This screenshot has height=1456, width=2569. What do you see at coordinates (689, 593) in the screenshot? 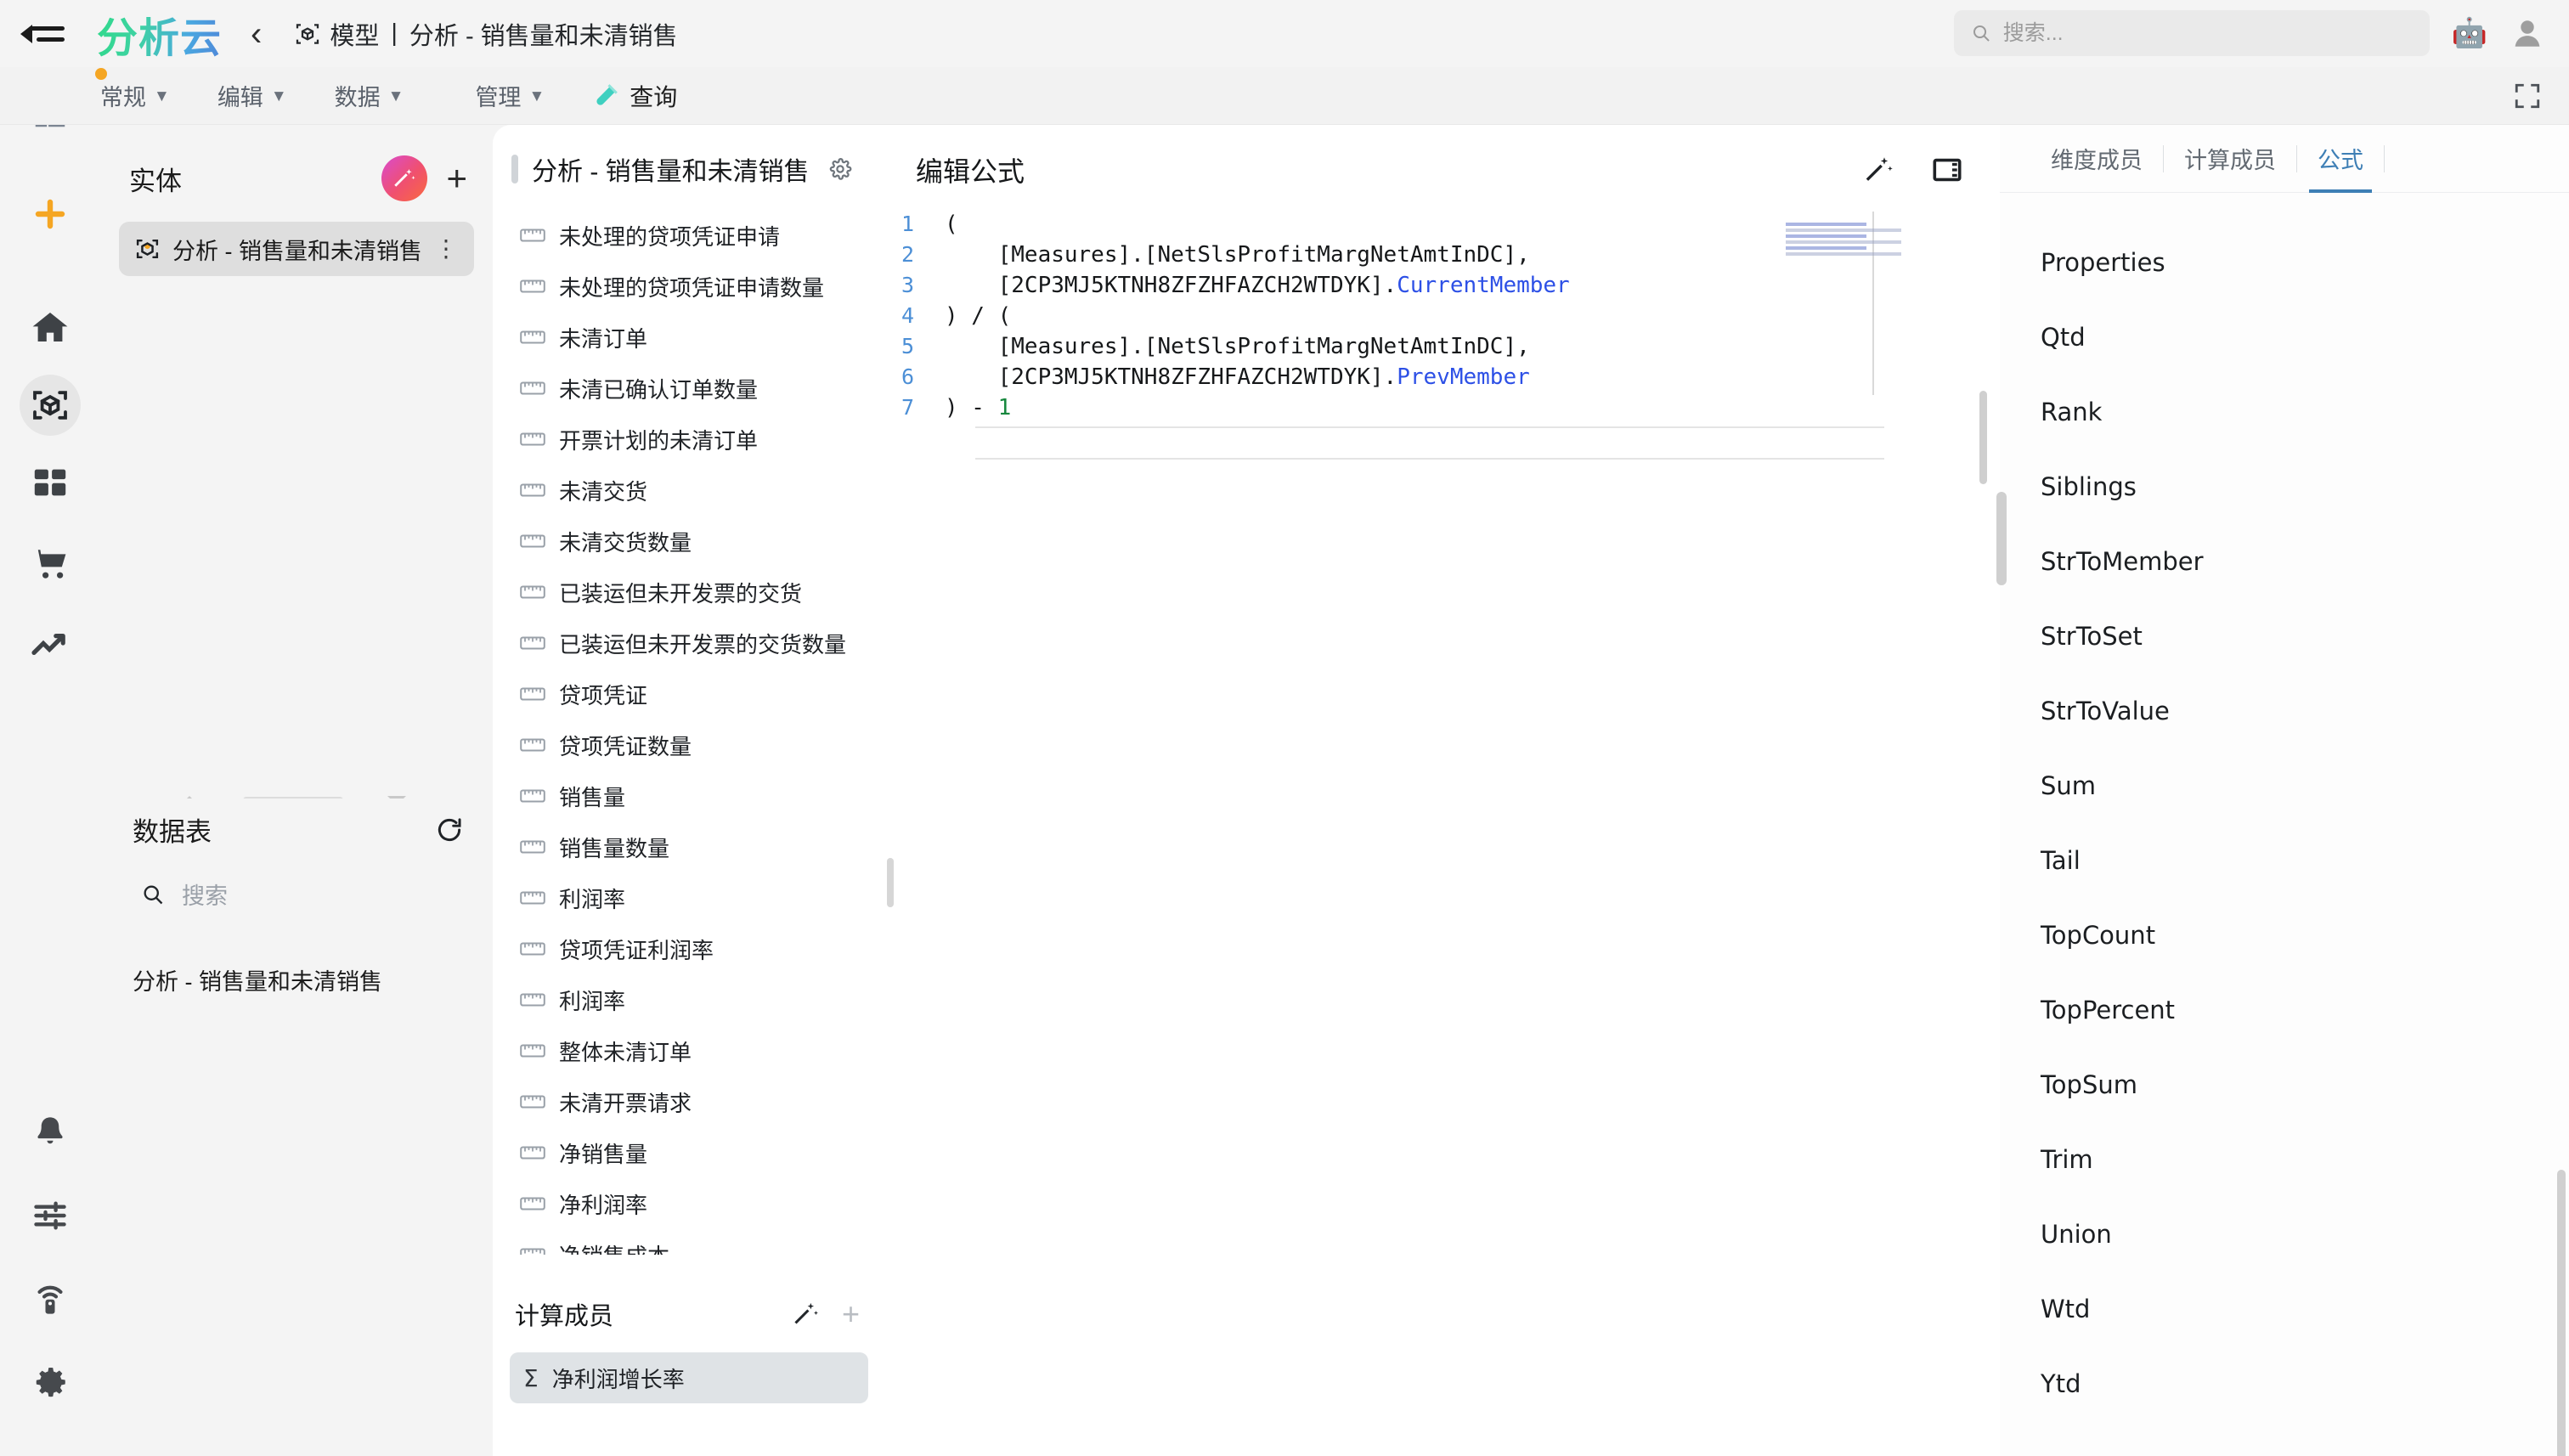
I see `measure-list-item: 已装运但未开发票的交货` at bounding box center [689, 593].